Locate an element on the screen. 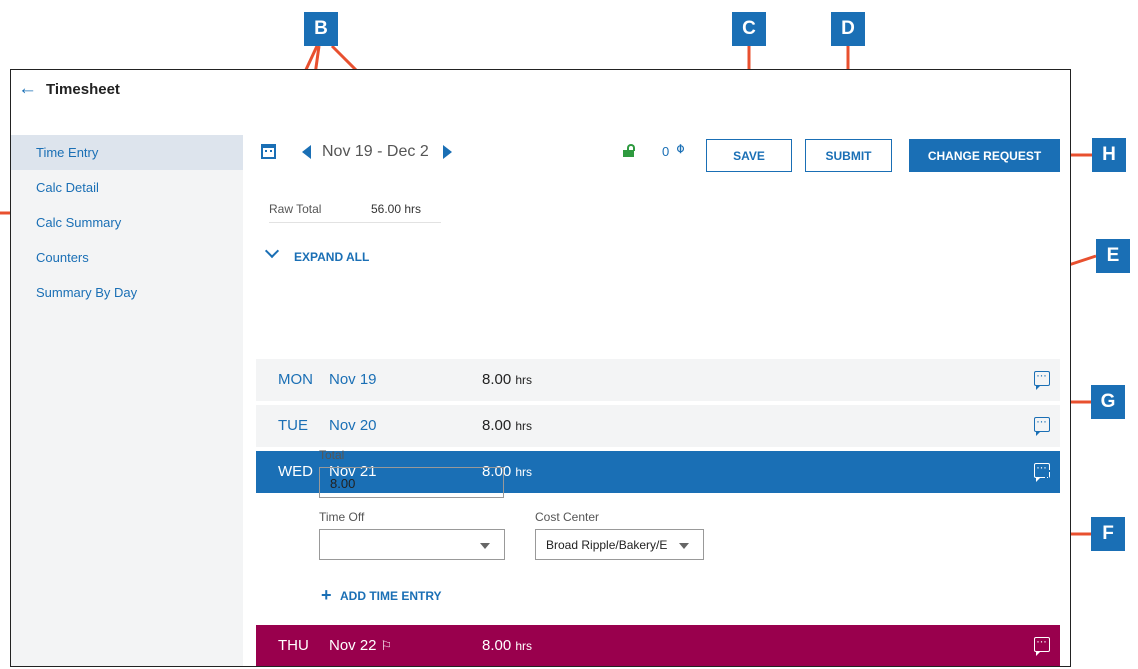  callout-h: H is located at coordinates (1109, 155).